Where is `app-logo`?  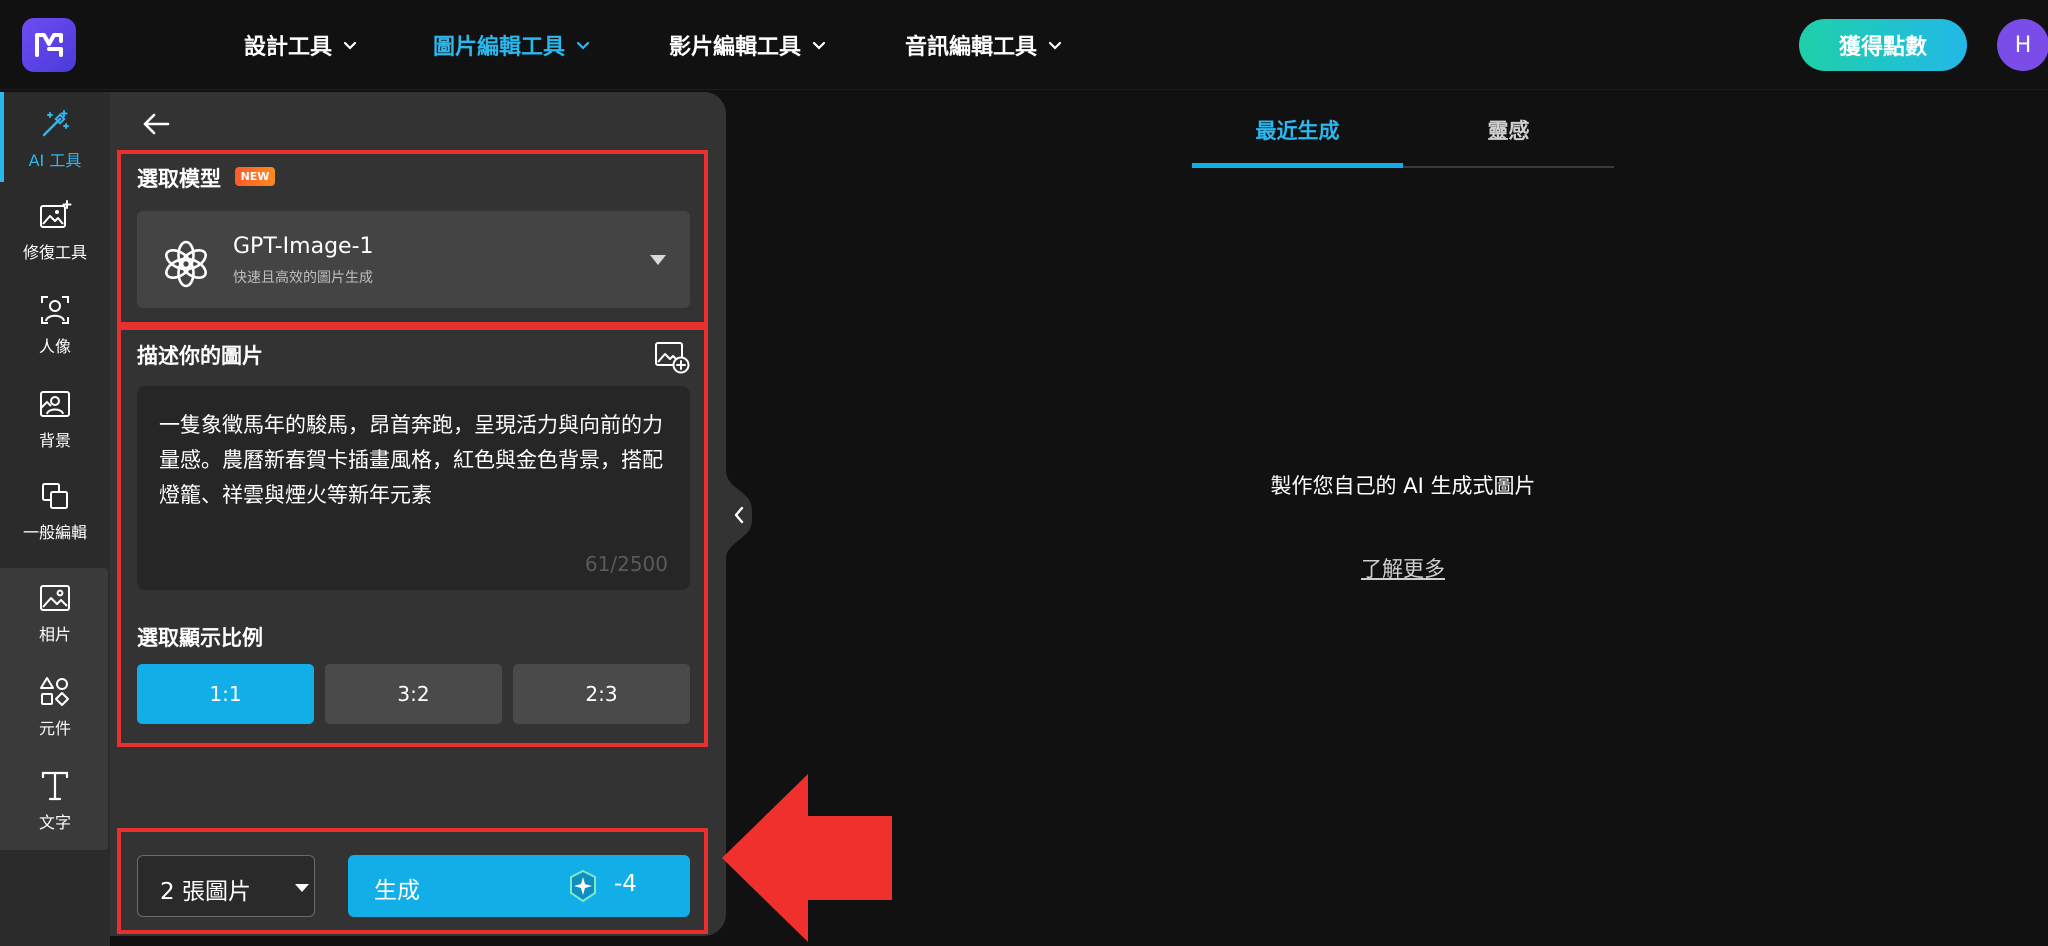 app-logo is located at coordinates (49, 45).